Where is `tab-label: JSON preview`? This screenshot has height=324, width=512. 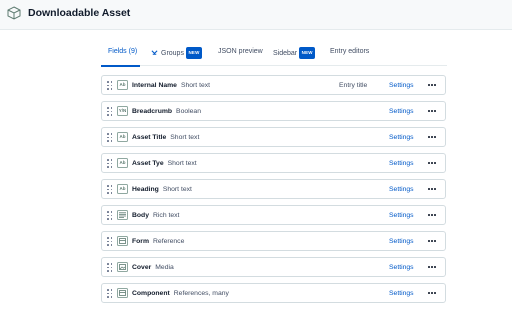 tab-label: JSON preview is located at coordinates (240, 51).